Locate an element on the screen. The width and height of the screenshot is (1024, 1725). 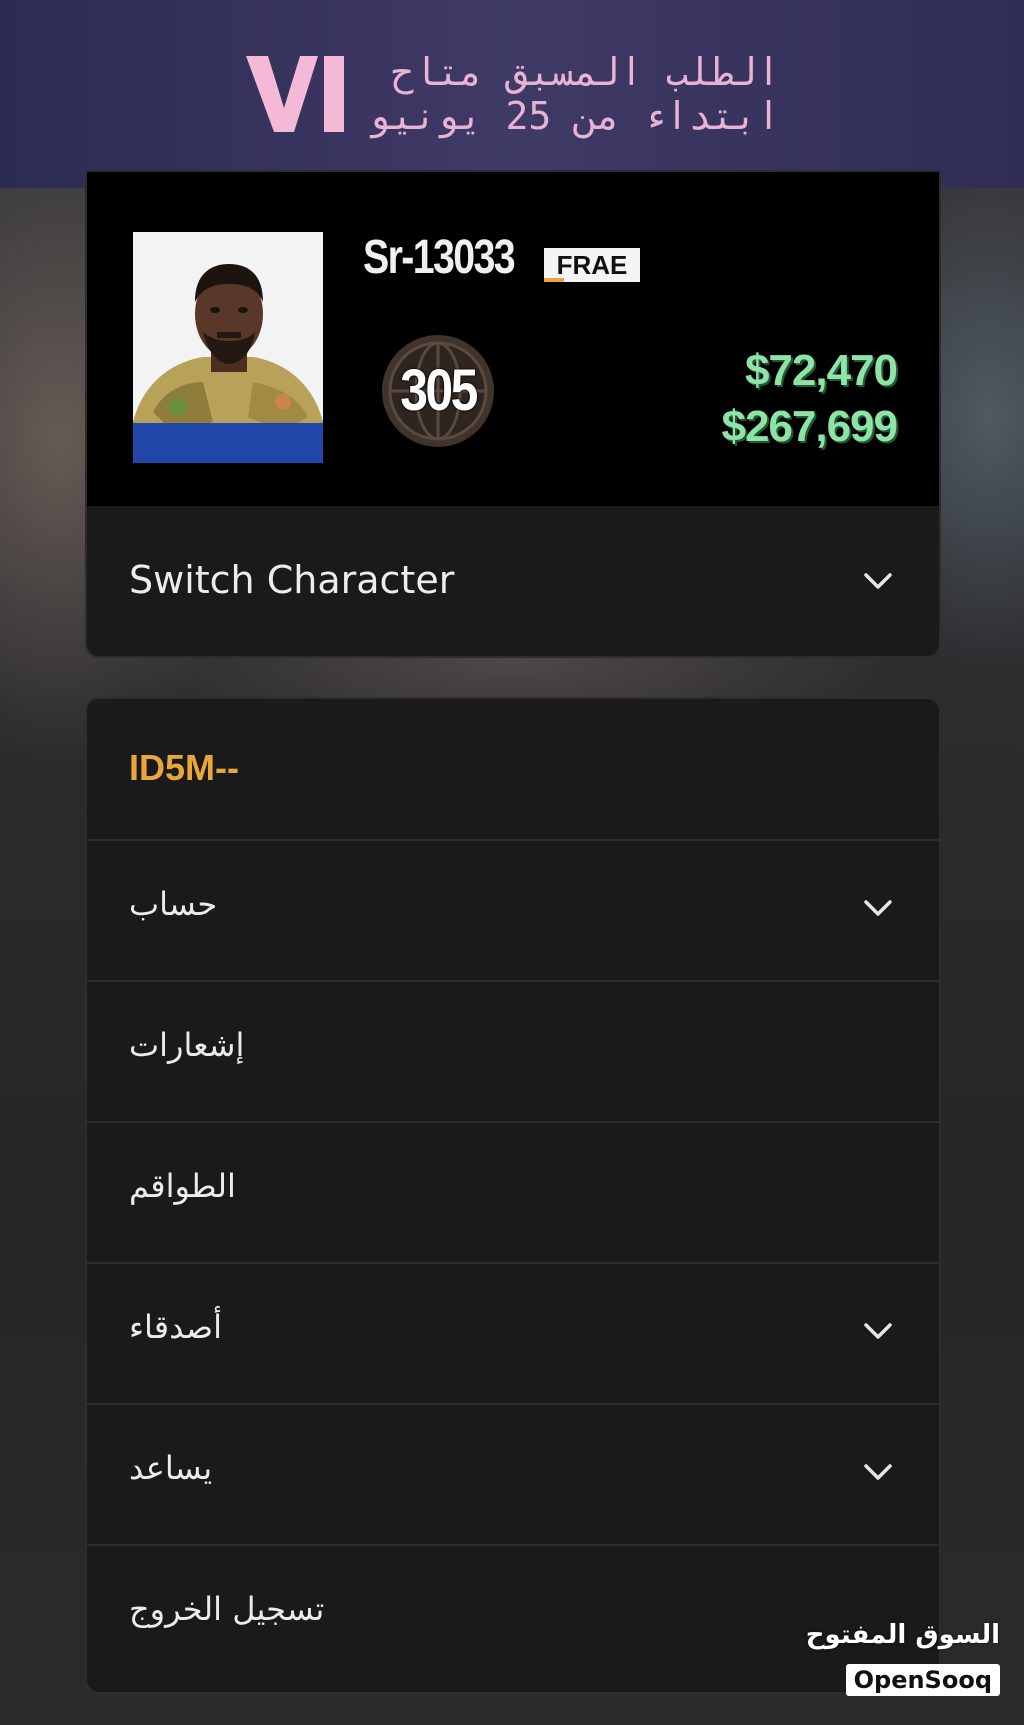
rank-value: 305 is located at coordinates (439, 390).